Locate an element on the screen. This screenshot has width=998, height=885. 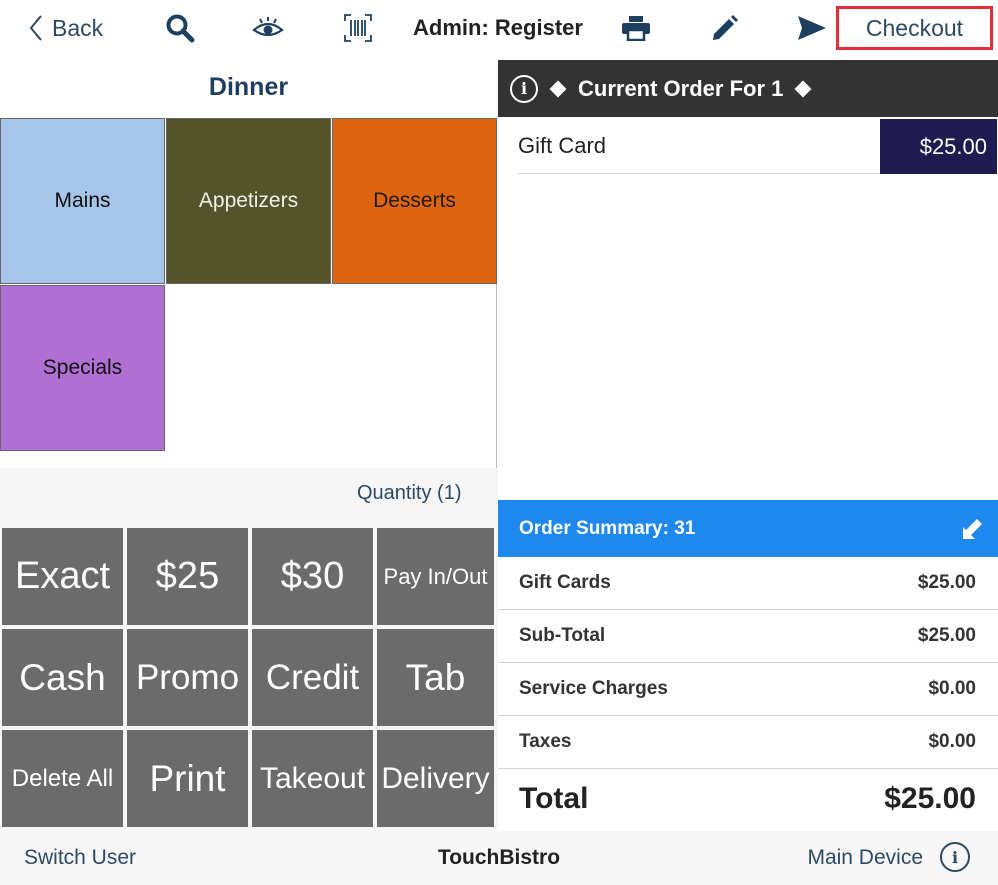
pay-30-button: $30 is located at coordinates (312, 576).